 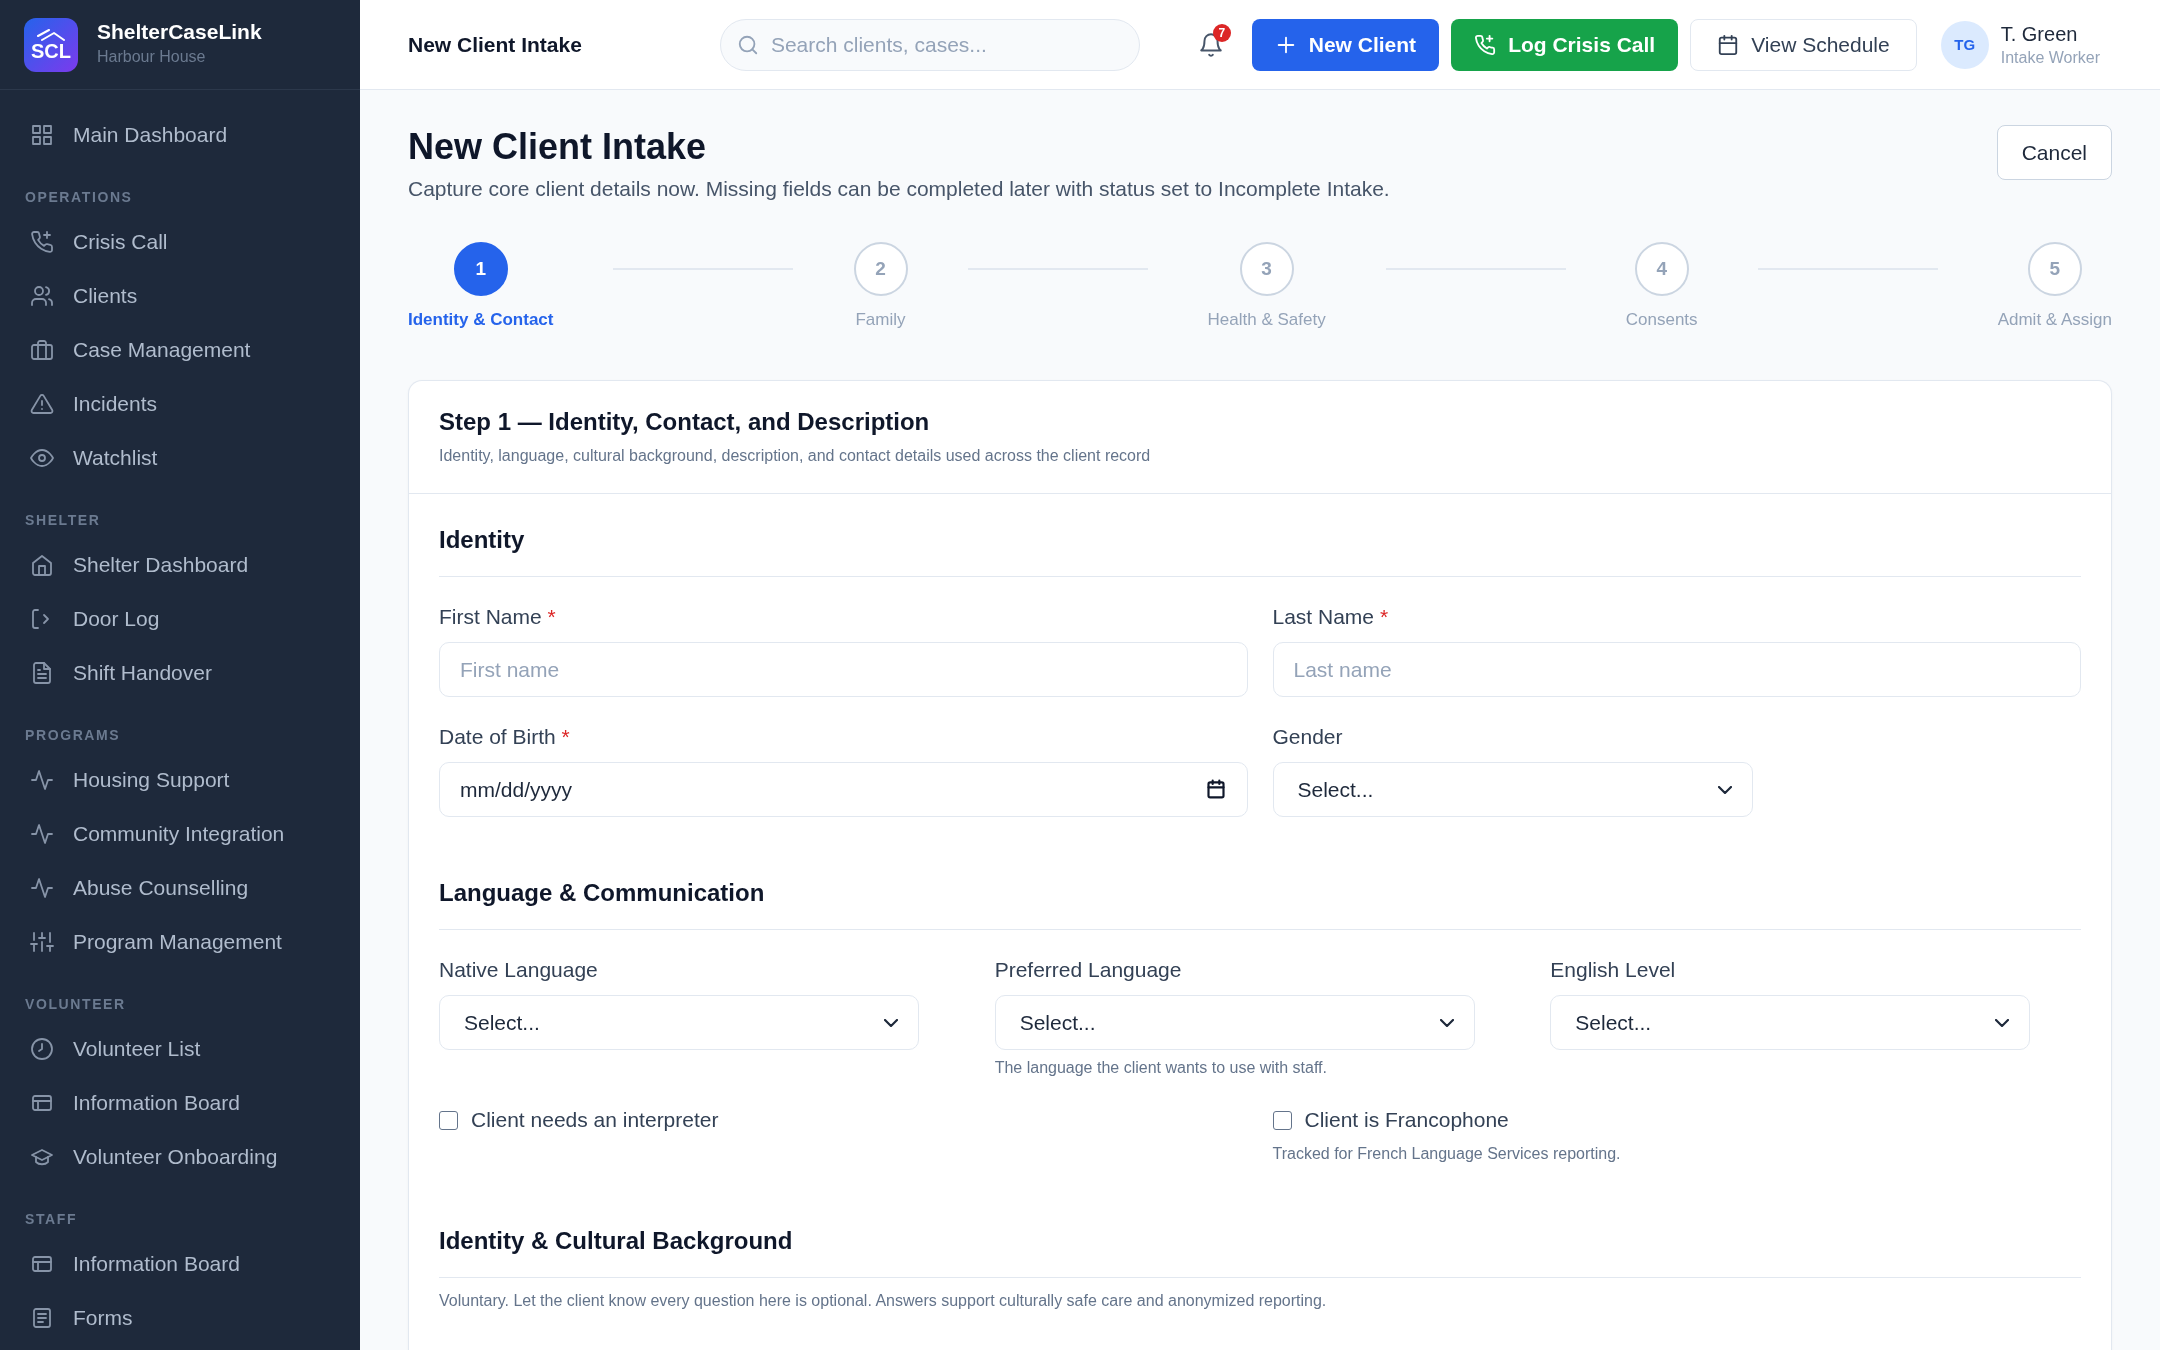 What do you see at coordinates (497, 617) in the screenshot?
I see `field-label: First Name *` at bounding box center [497, 617].